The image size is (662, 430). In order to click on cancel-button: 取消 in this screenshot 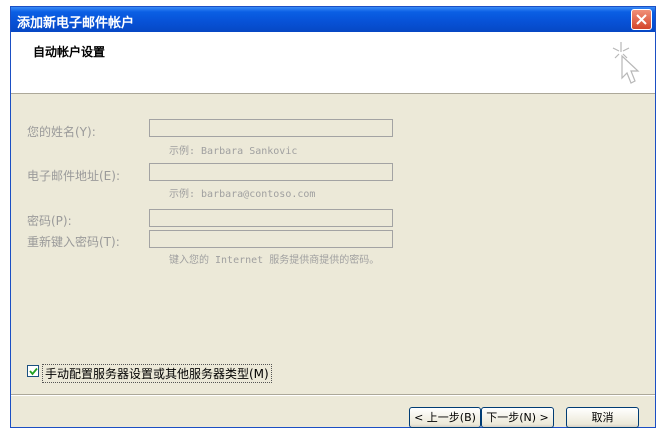, I will do `click(602, 417)`.